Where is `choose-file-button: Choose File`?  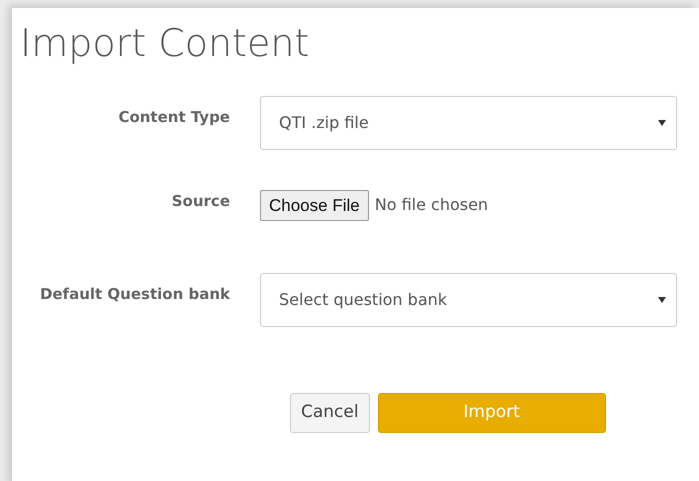
choose-file-button: Choose File is located at coordinates (314, 206).